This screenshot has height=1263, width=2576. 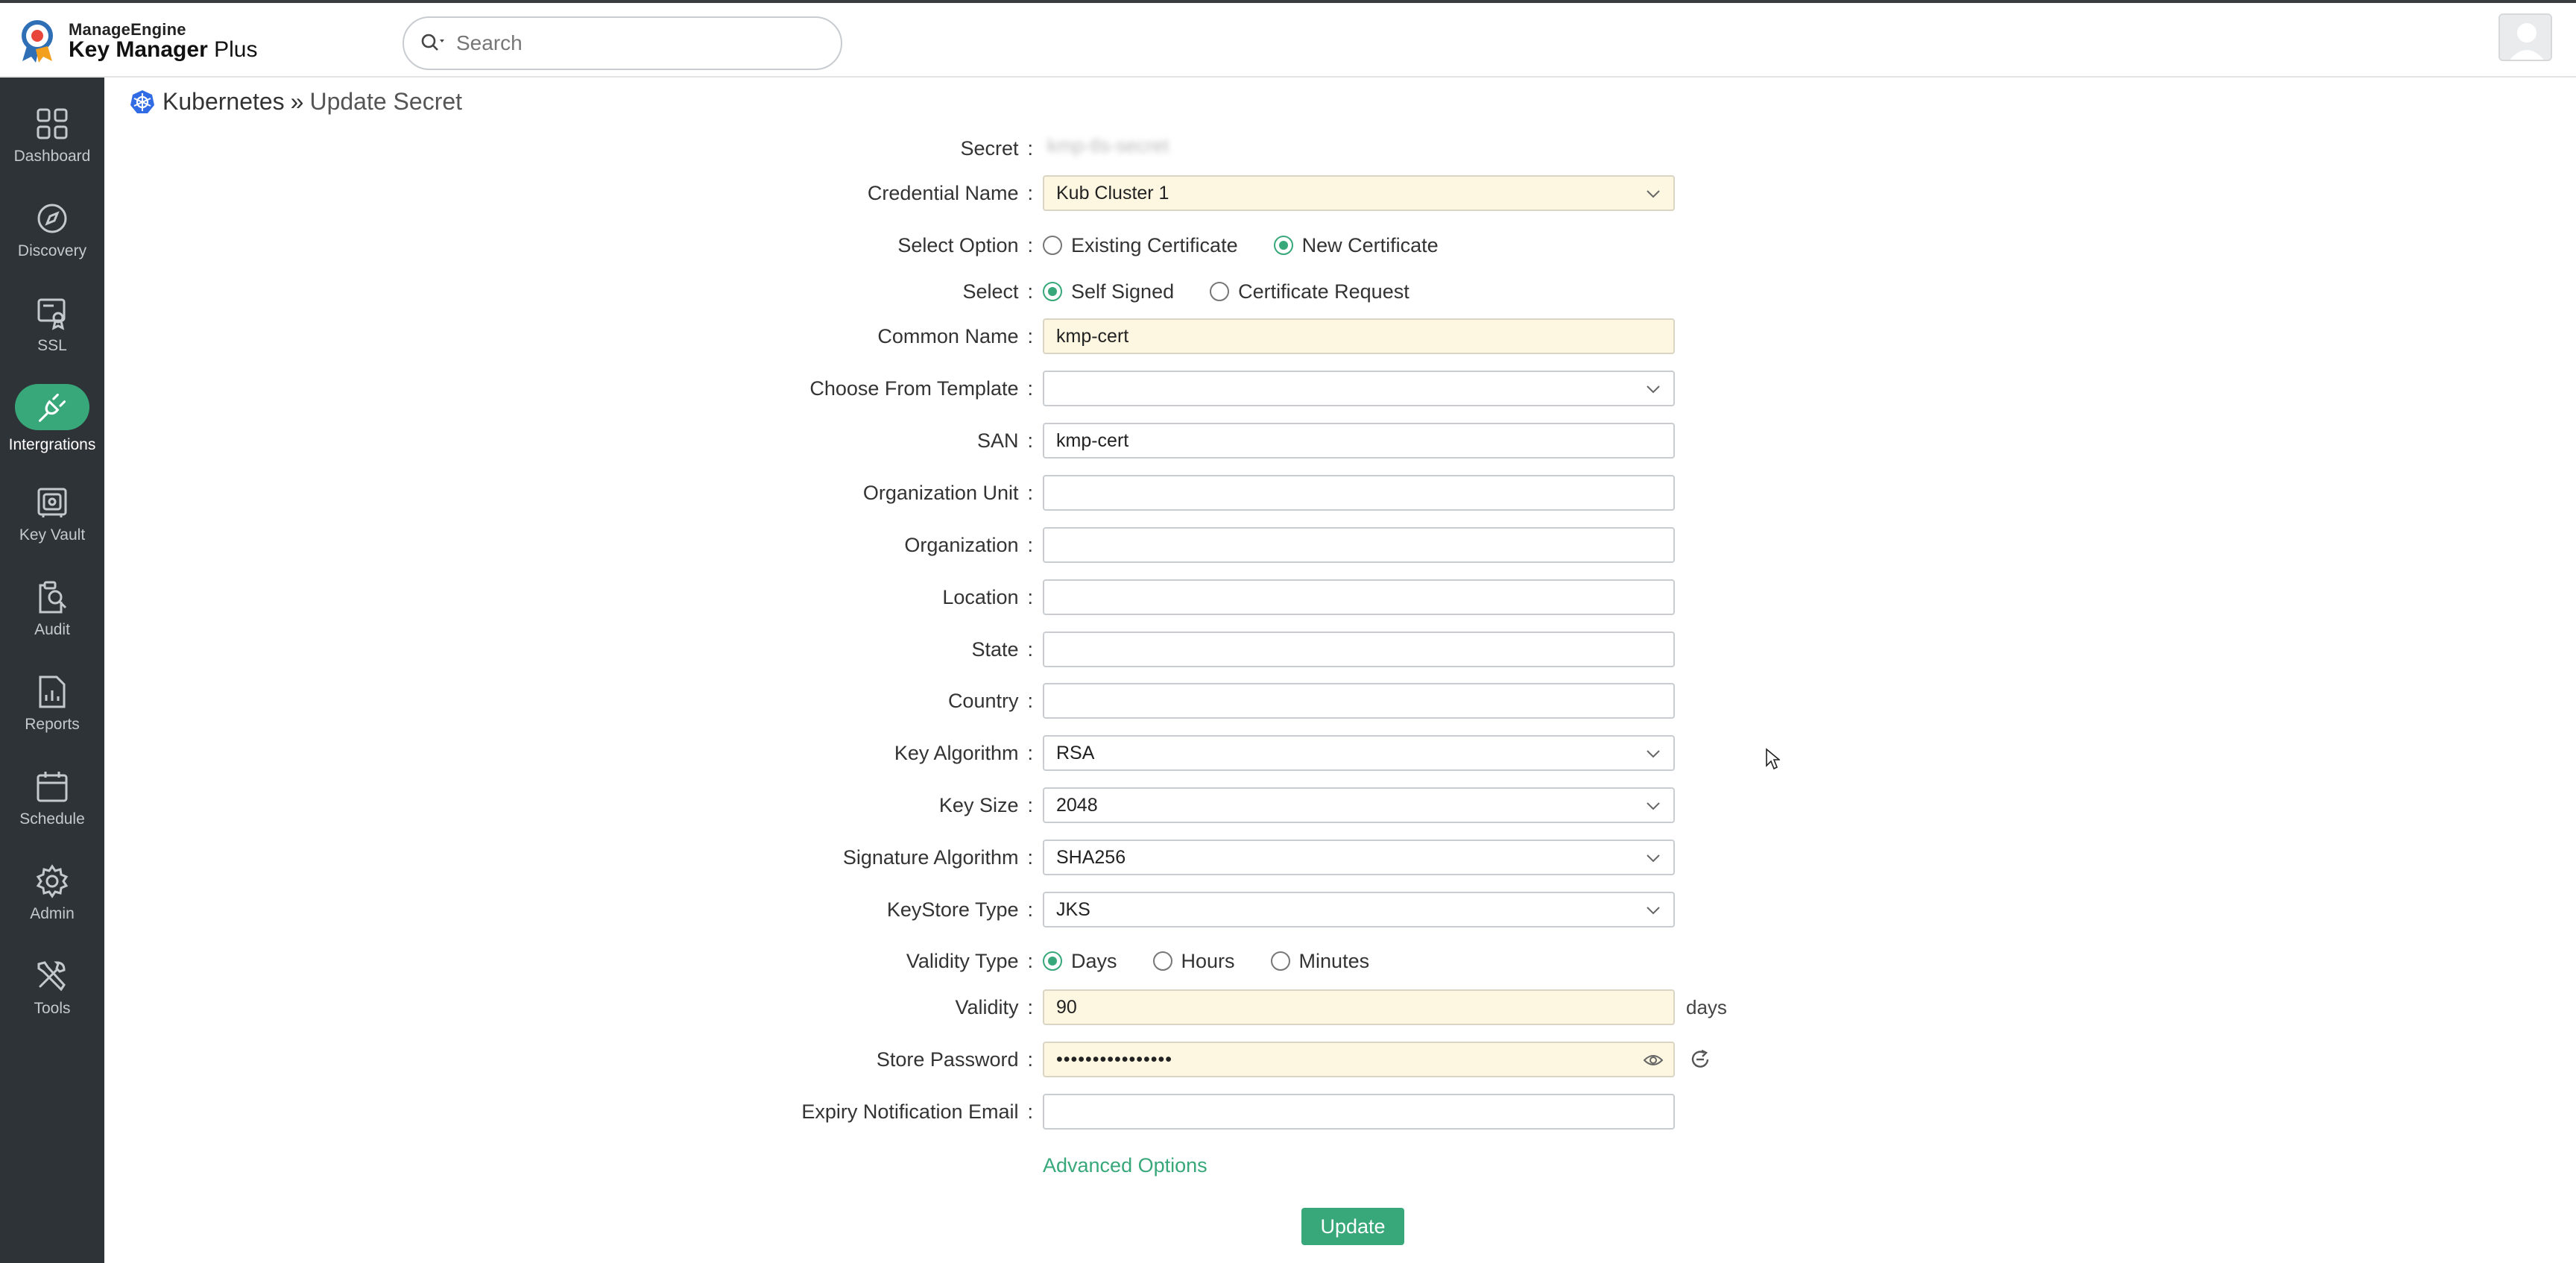 I want to click on country-label: Country, so click(x=983, y=701).